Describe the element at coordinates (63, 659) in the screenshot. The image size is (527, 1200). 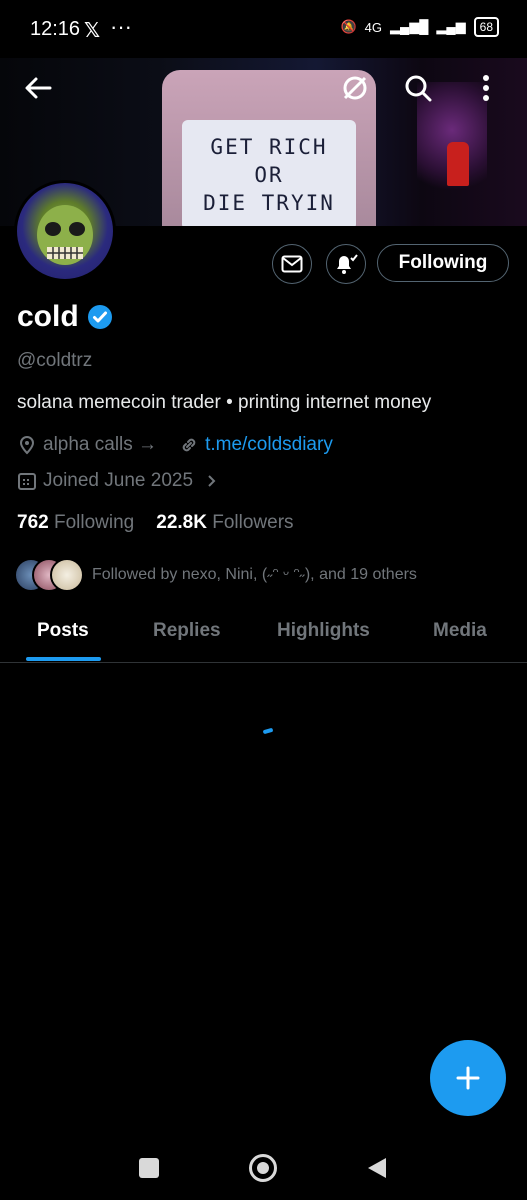
I see `active-tab-indicator` at that location.